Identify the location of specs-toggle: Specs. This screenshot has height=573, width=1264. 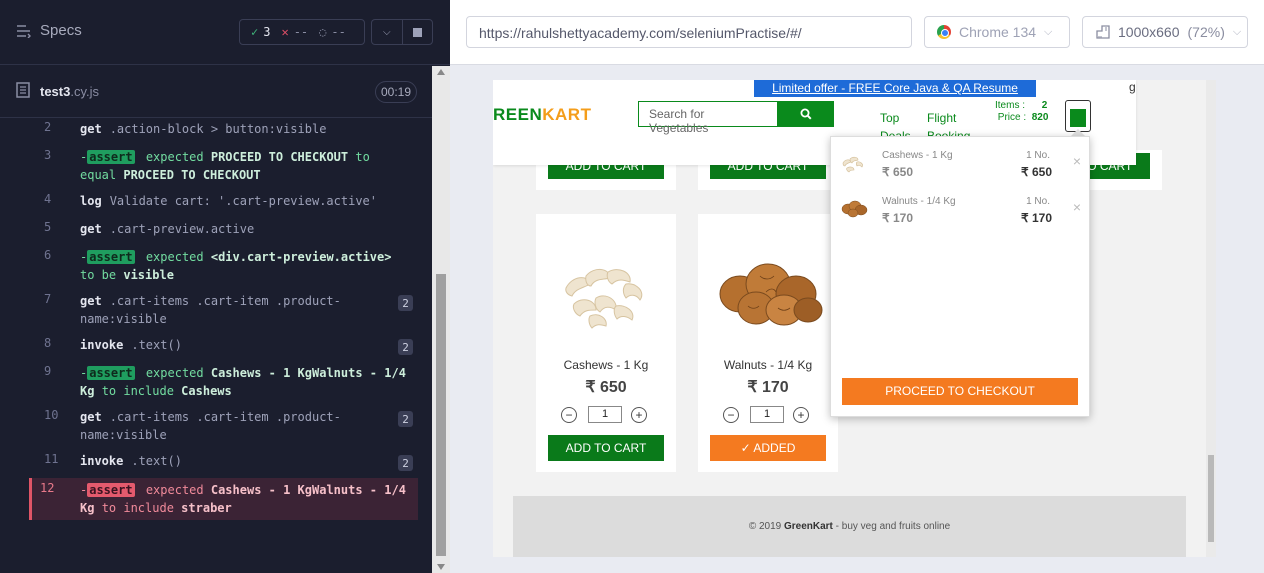
(49, 30).